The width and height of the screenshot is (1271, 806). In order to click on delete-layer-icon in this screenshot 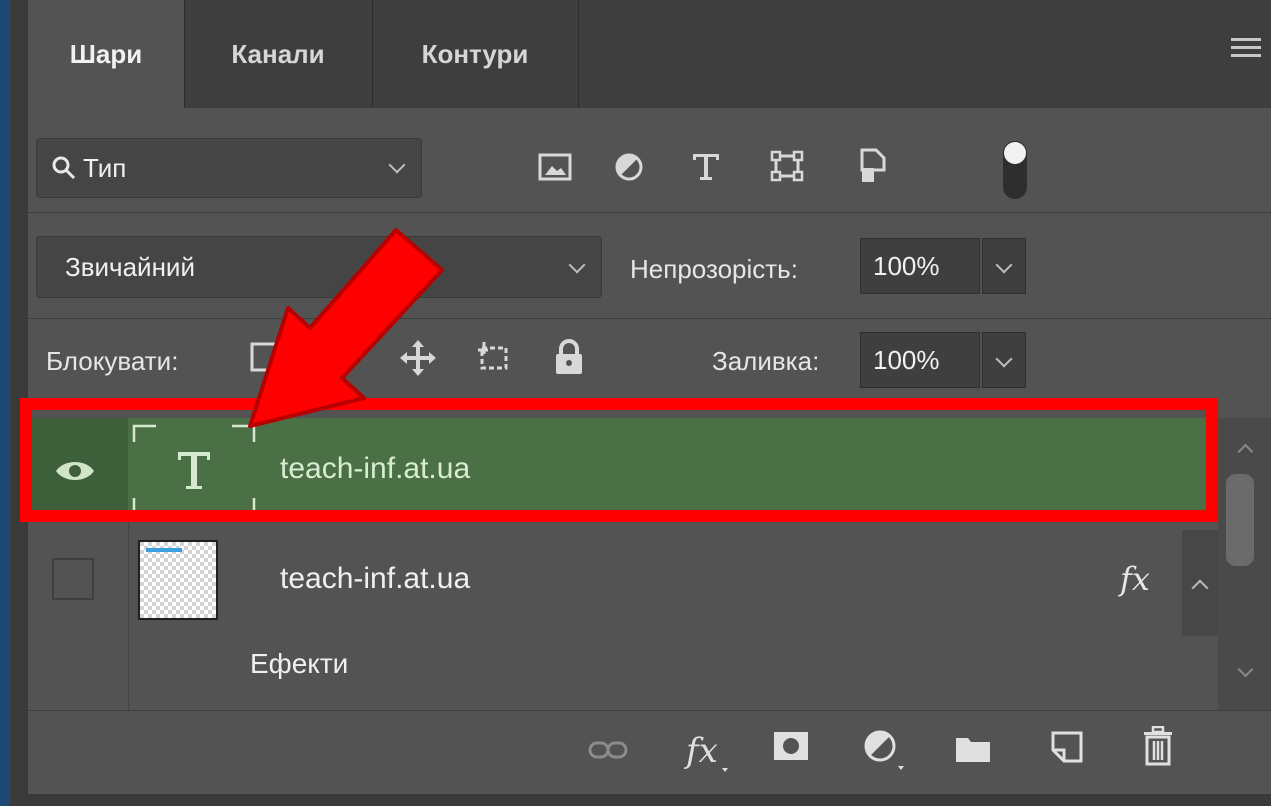, I will do `click(1158, 746)`.